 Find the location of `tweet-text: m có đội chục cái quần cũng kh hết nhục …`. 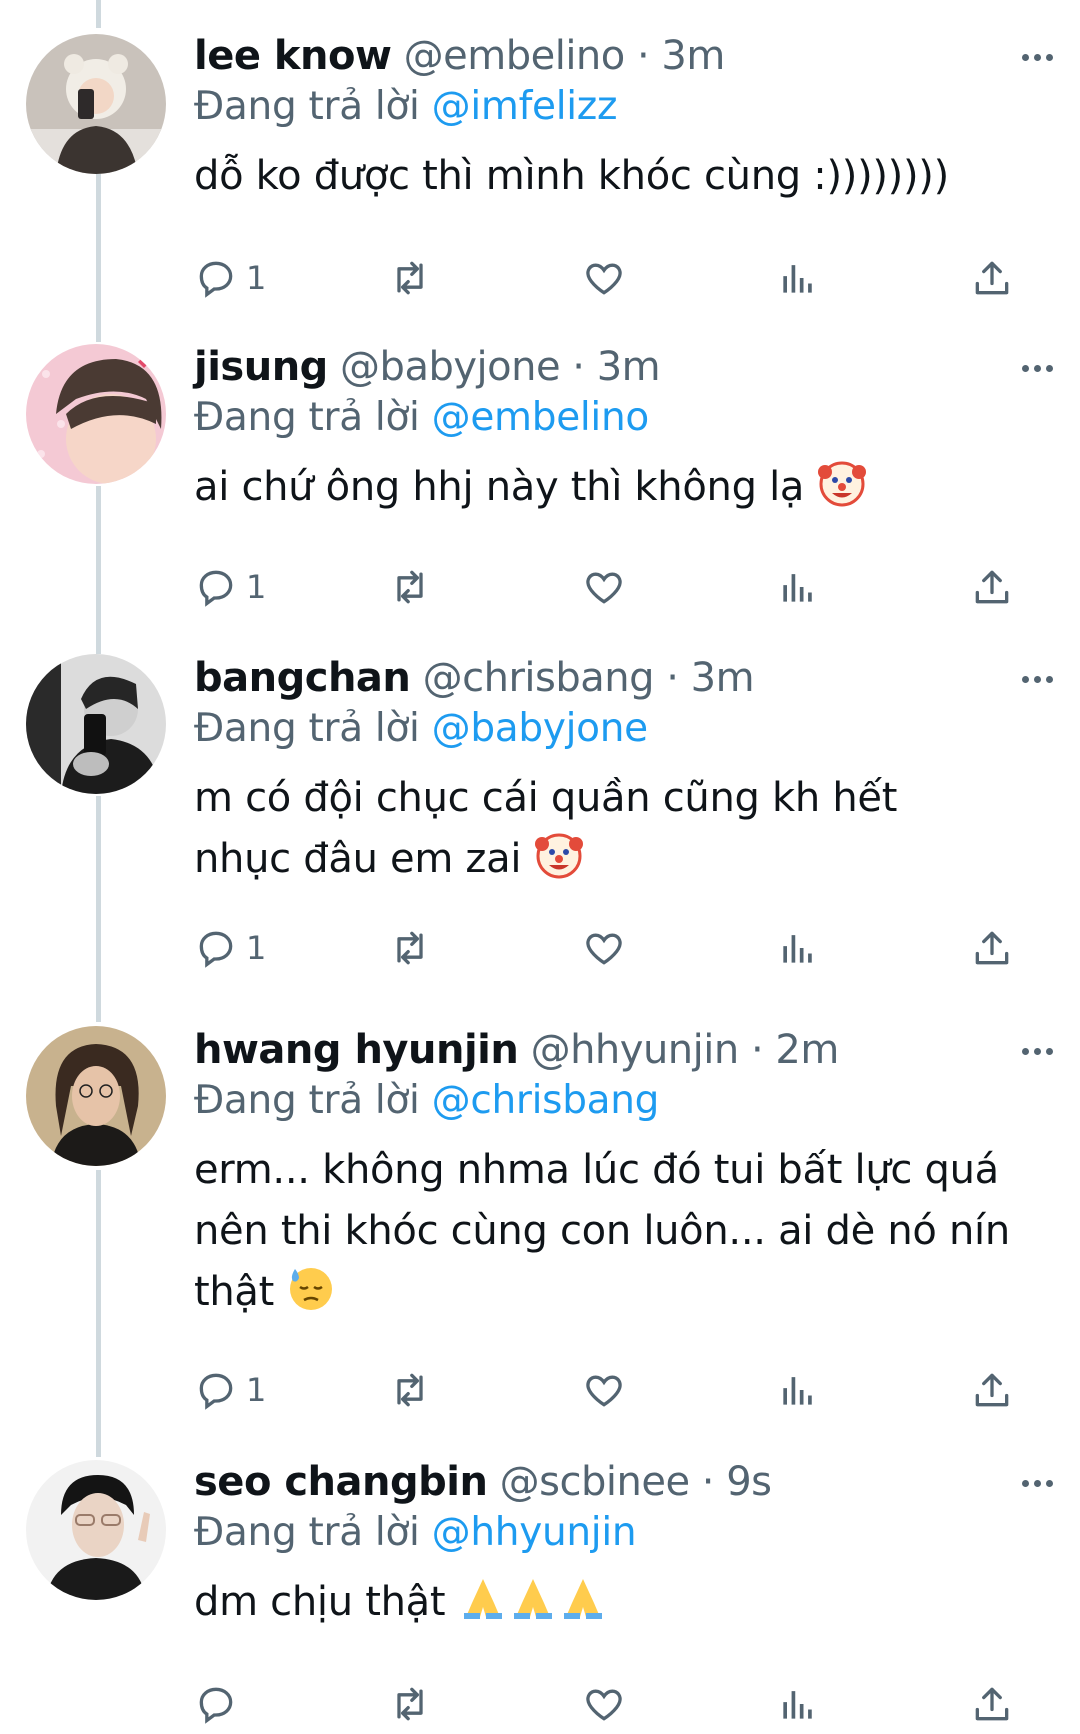

tweet-text: m có đội chục cái quần cũng kh hết nhục … is located at coordinates (594, 829).